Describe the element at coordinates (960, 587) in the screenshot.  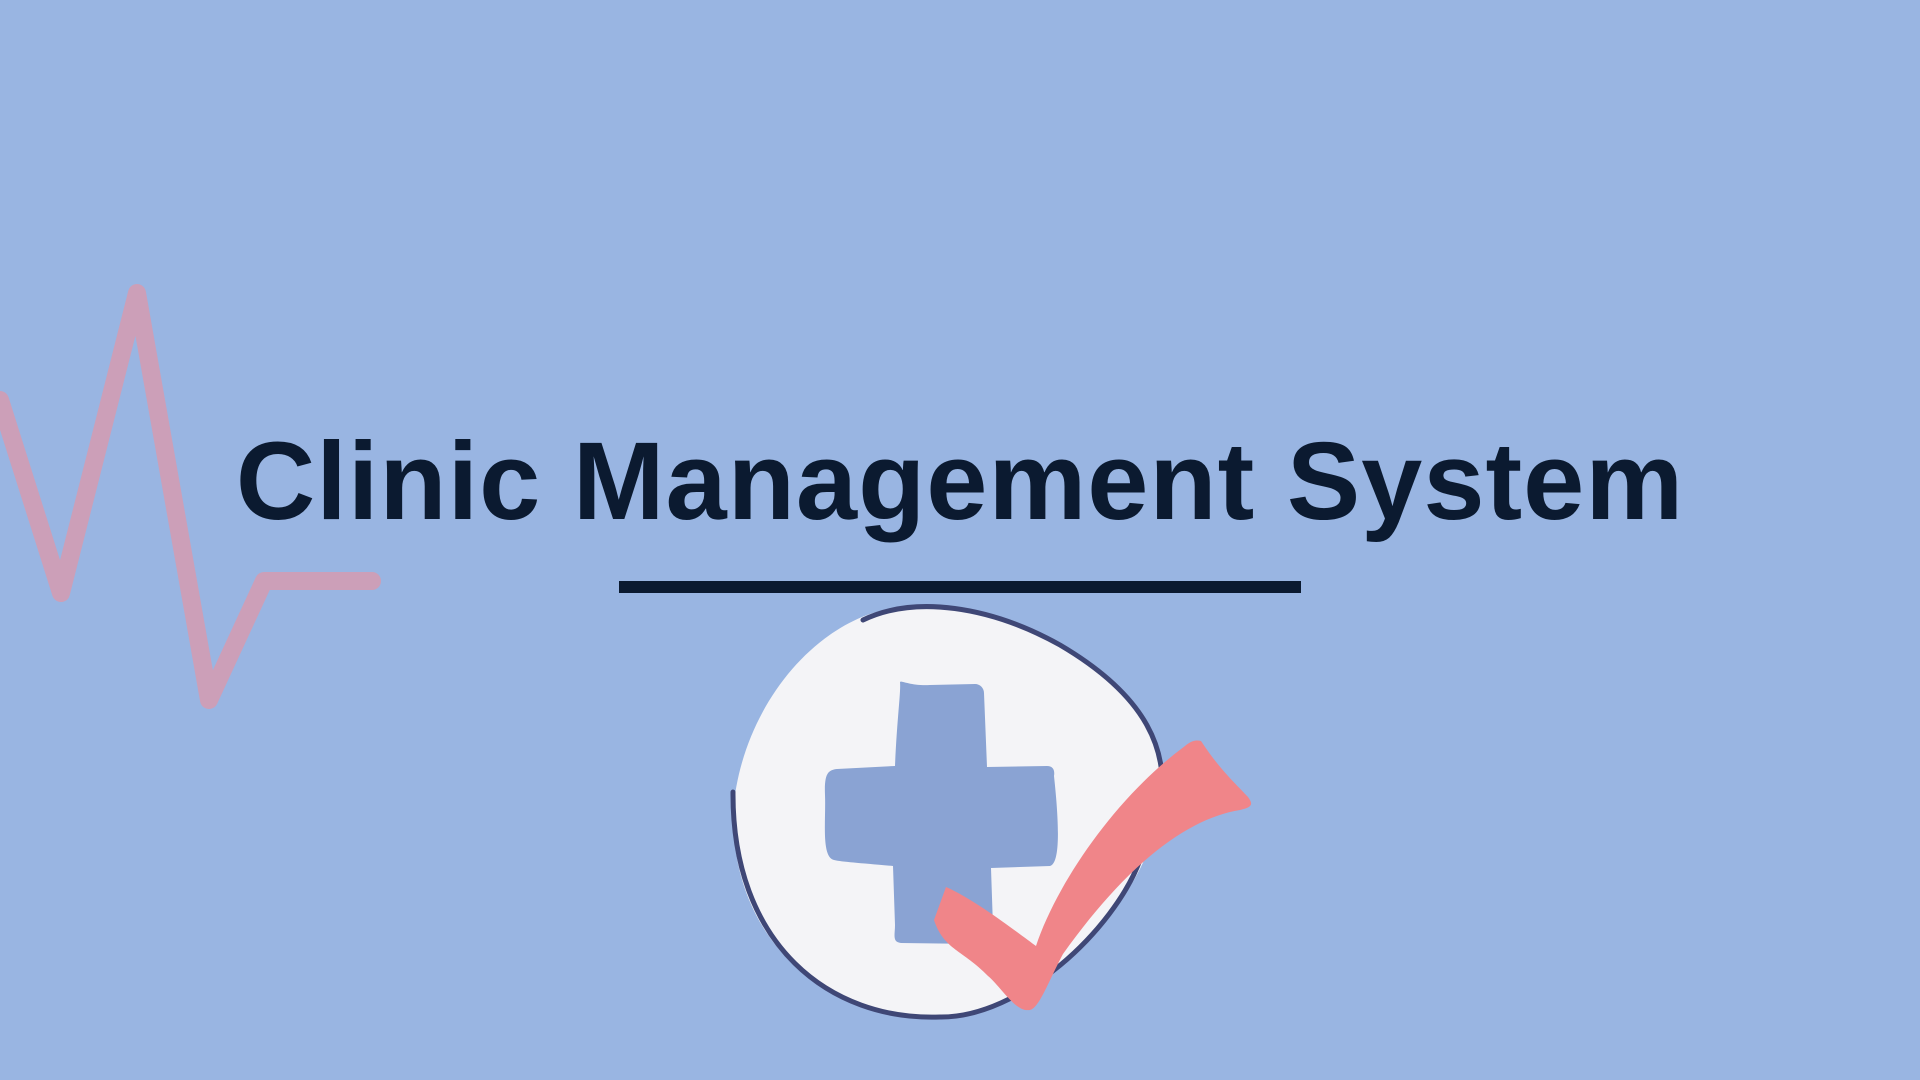
I see `title-underline` at that location.